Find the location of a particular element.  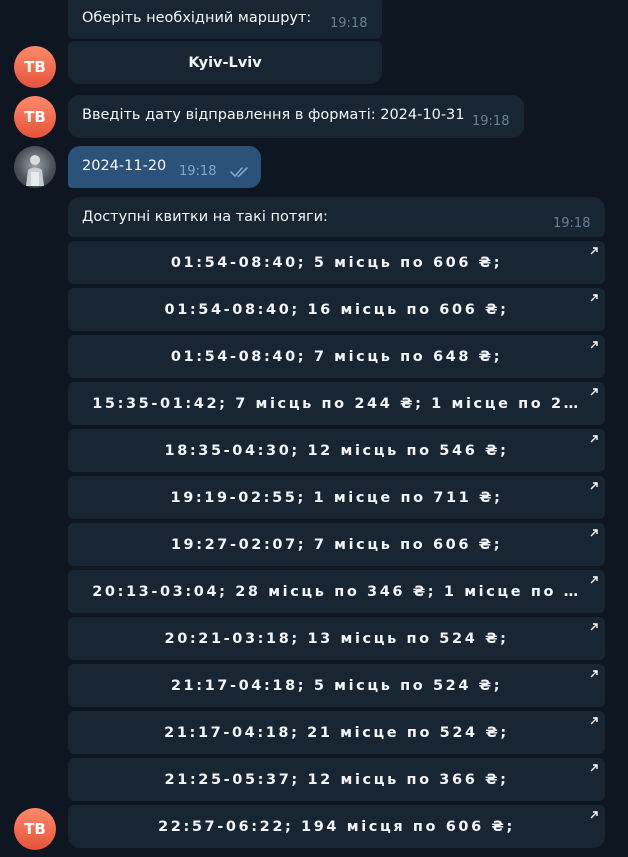

route-button-kyiv-lviv: Kyiv-Lviv is located at coordinates (225, 62).